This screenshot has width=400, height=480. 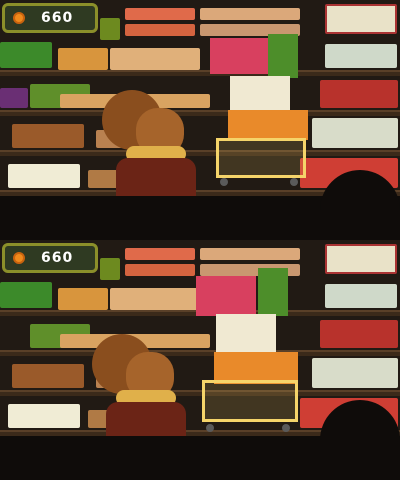 I want to click on grapes, so click(x=14, y=98).